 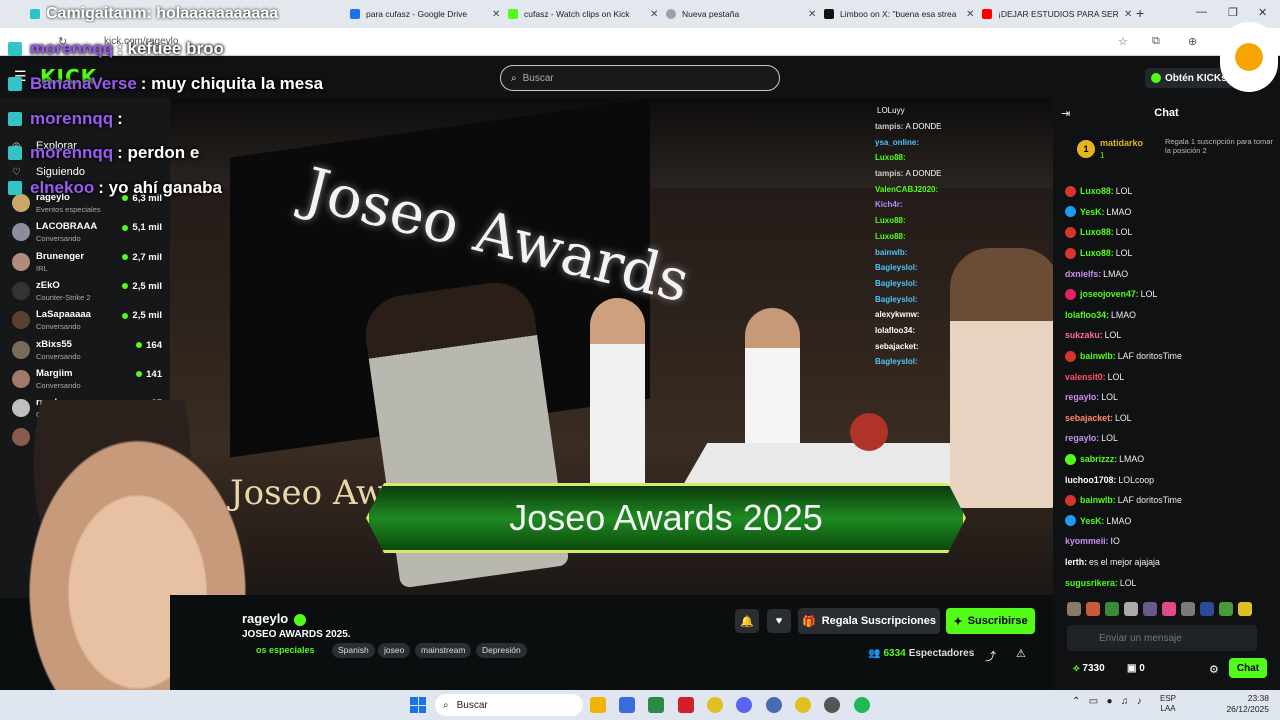 I want to click on maximize-icon: ❐, so click(x=1233, y=12).